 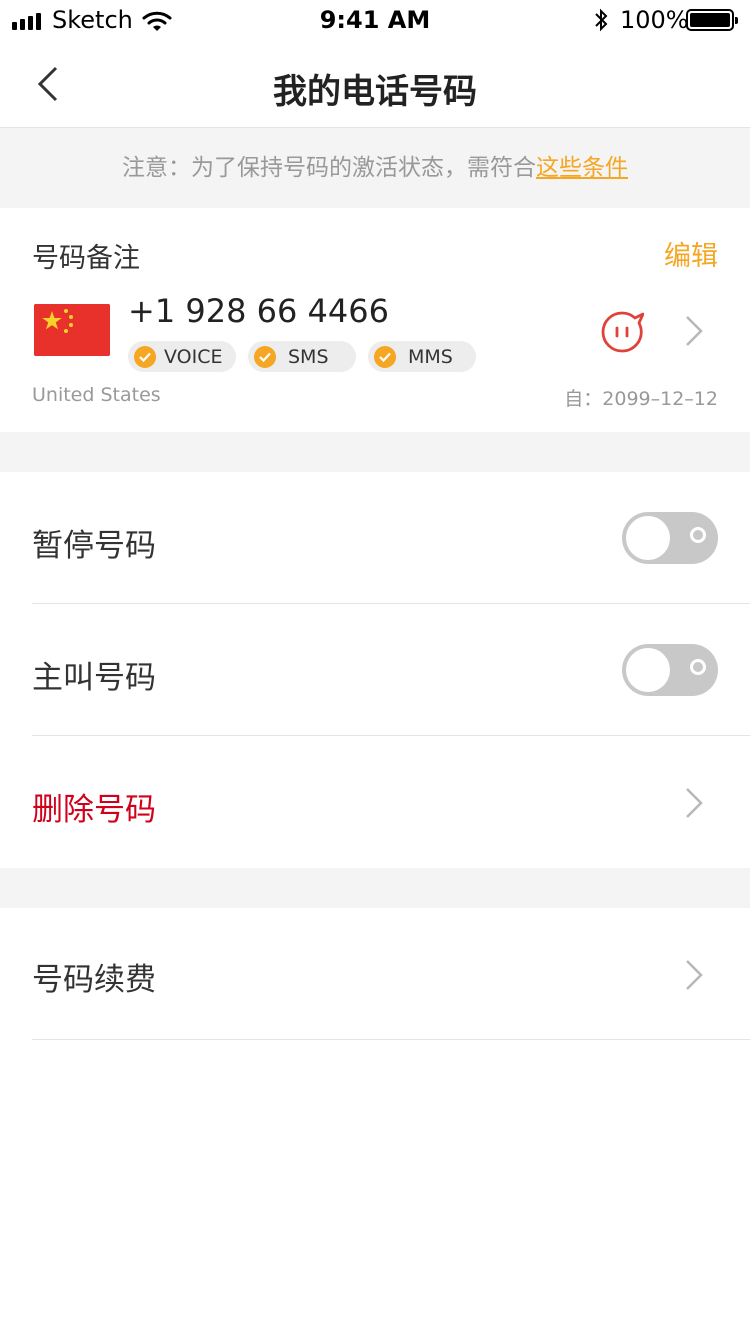 What do you see at coordinates (96, 395) in the screenshot?
I see `country-name: United States` at bounding box center [96, 395].